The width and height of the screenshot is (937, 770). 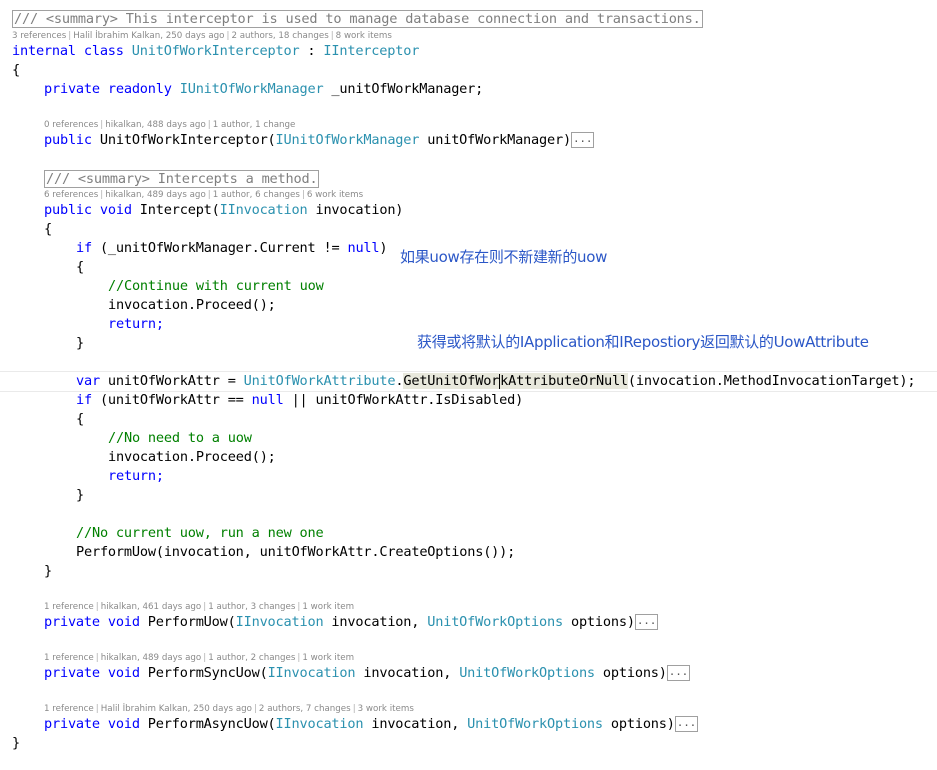 I want to click on condition: || unitOfWorkAttr.IsDisabled), so click(x=403, y=400).